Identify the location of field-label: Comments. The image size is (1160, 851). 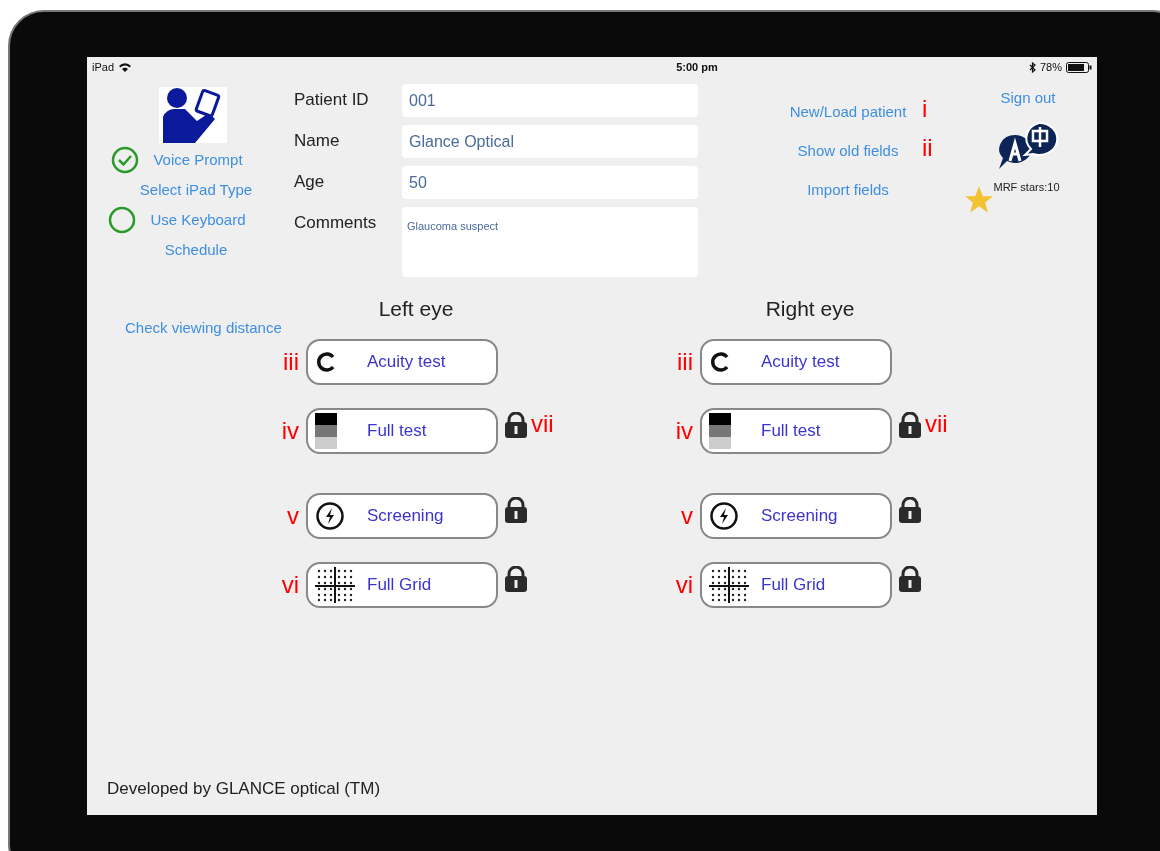
(336, 223).